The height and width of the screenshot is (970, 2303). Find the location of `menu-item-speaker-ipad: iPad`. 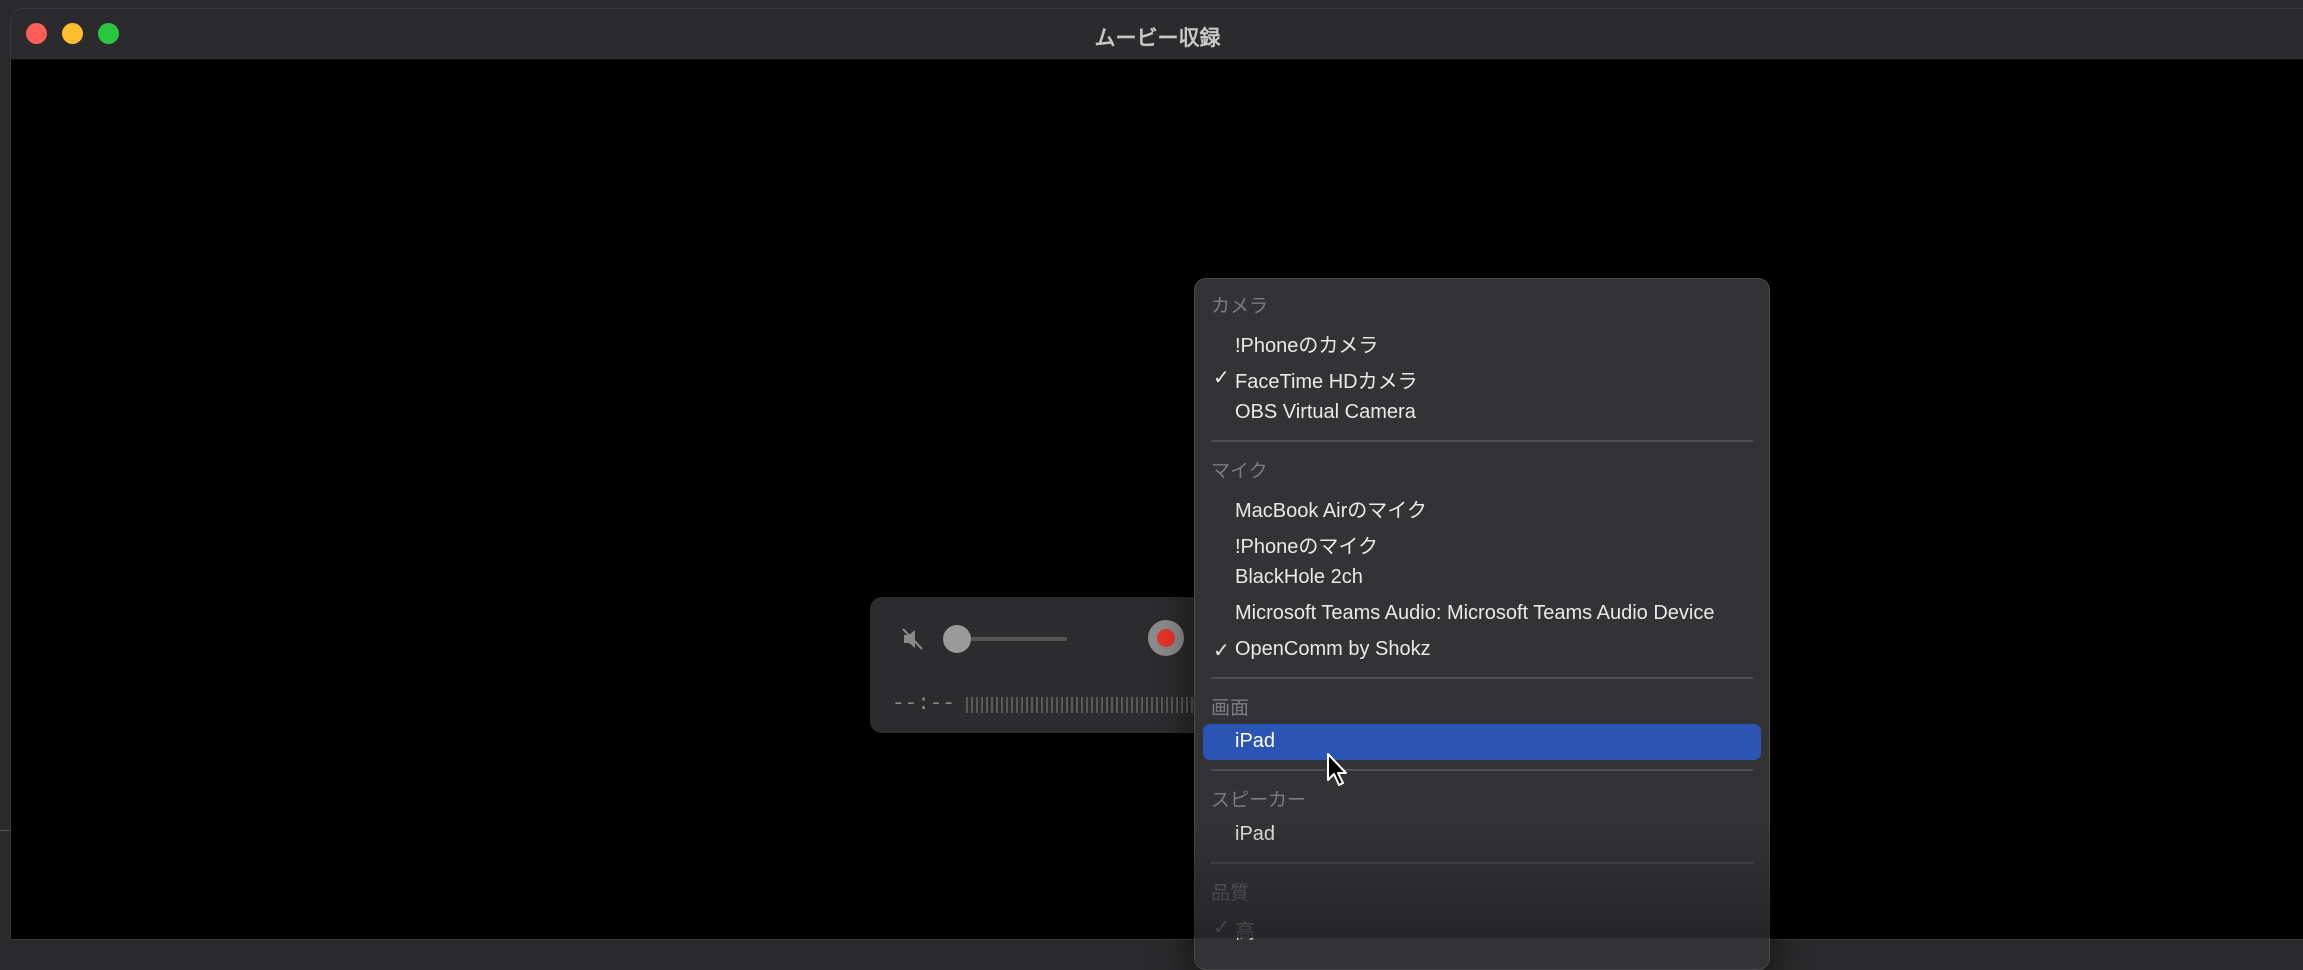

menu-item-speaker-ipad: iPad is located at coordinates (1482, 835).